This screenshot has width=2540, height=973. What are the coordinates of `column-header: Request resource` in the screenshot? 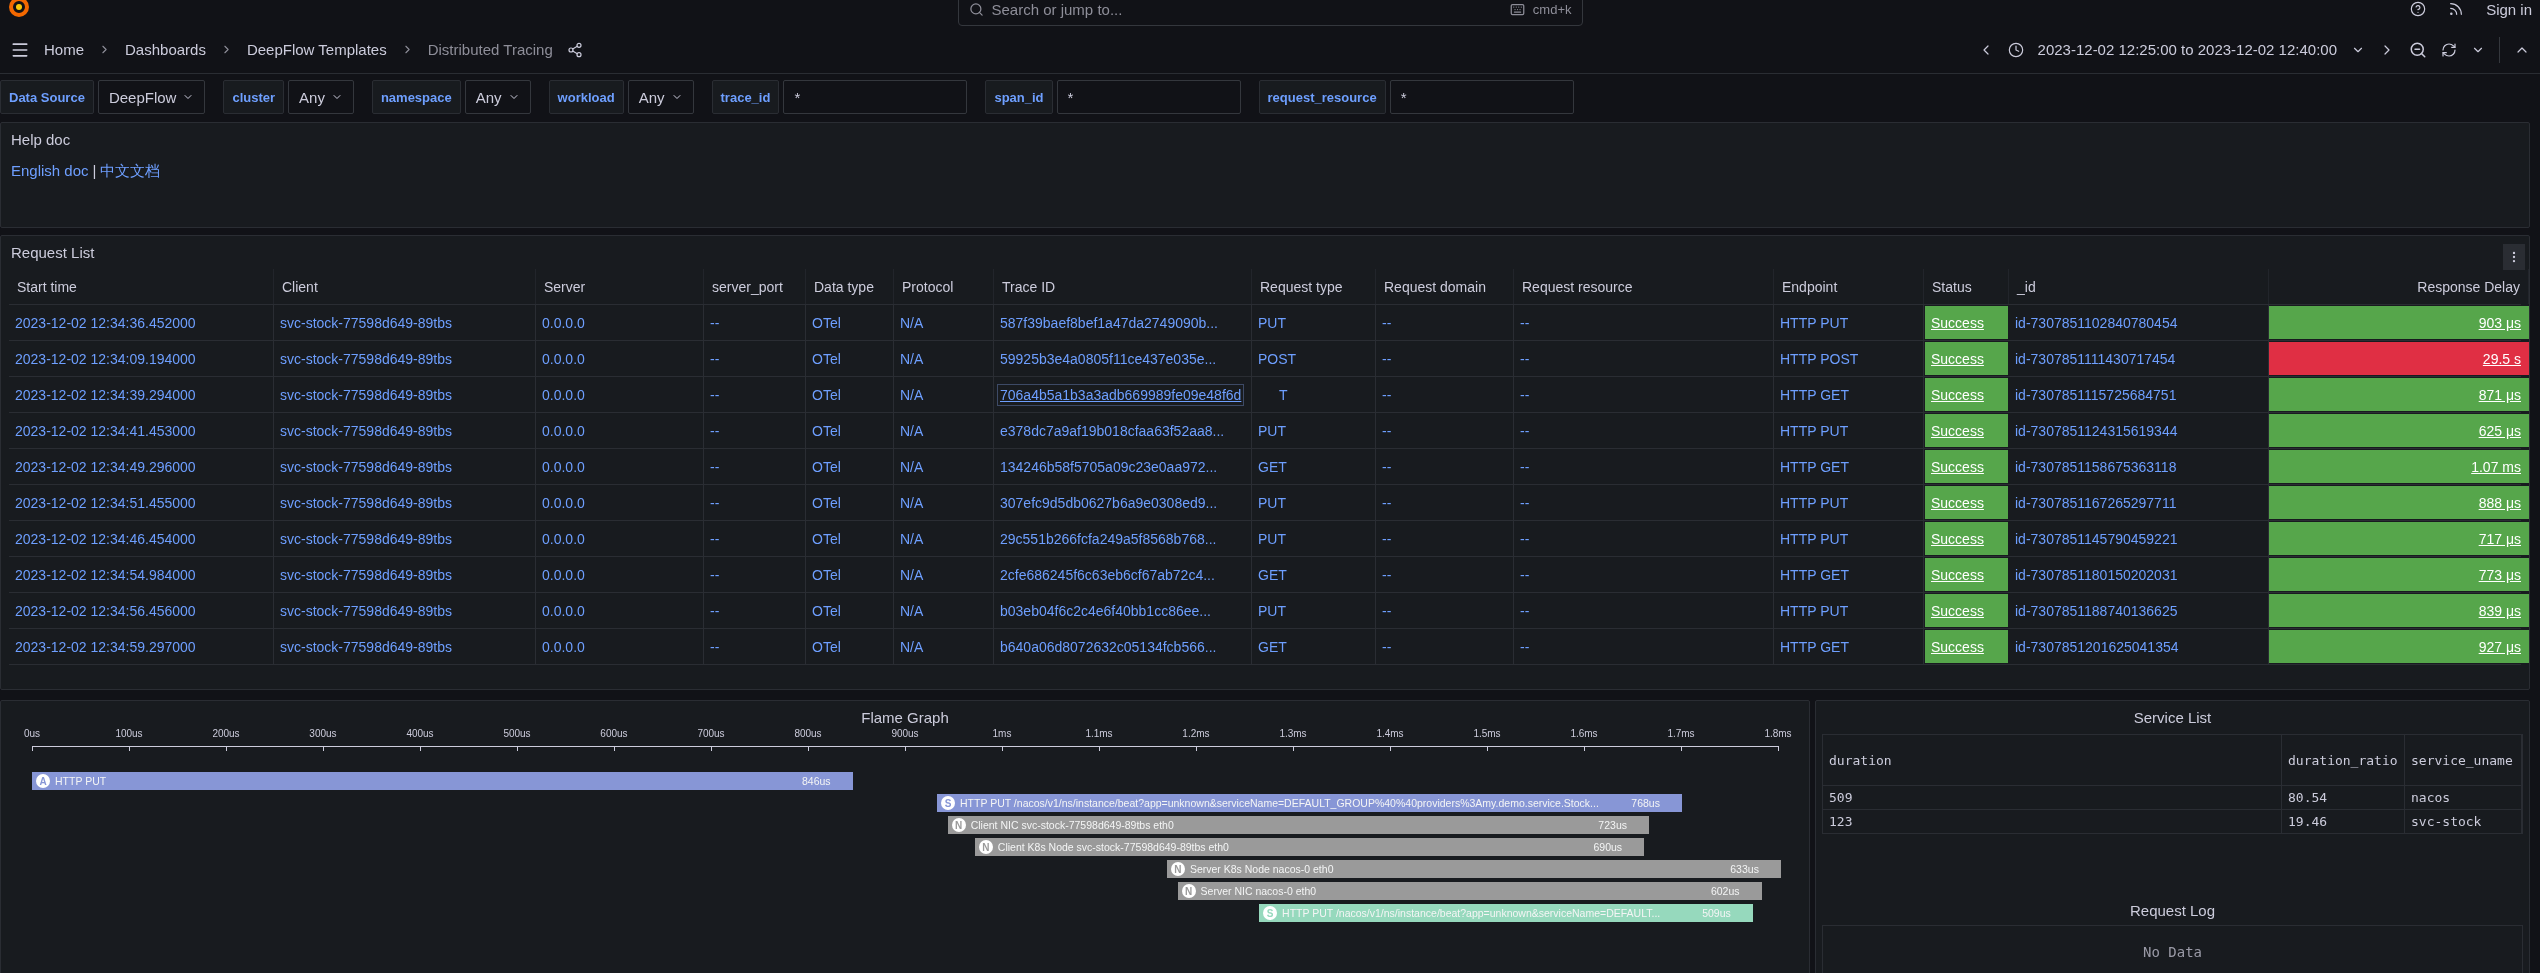 It's located at (1644, 286).